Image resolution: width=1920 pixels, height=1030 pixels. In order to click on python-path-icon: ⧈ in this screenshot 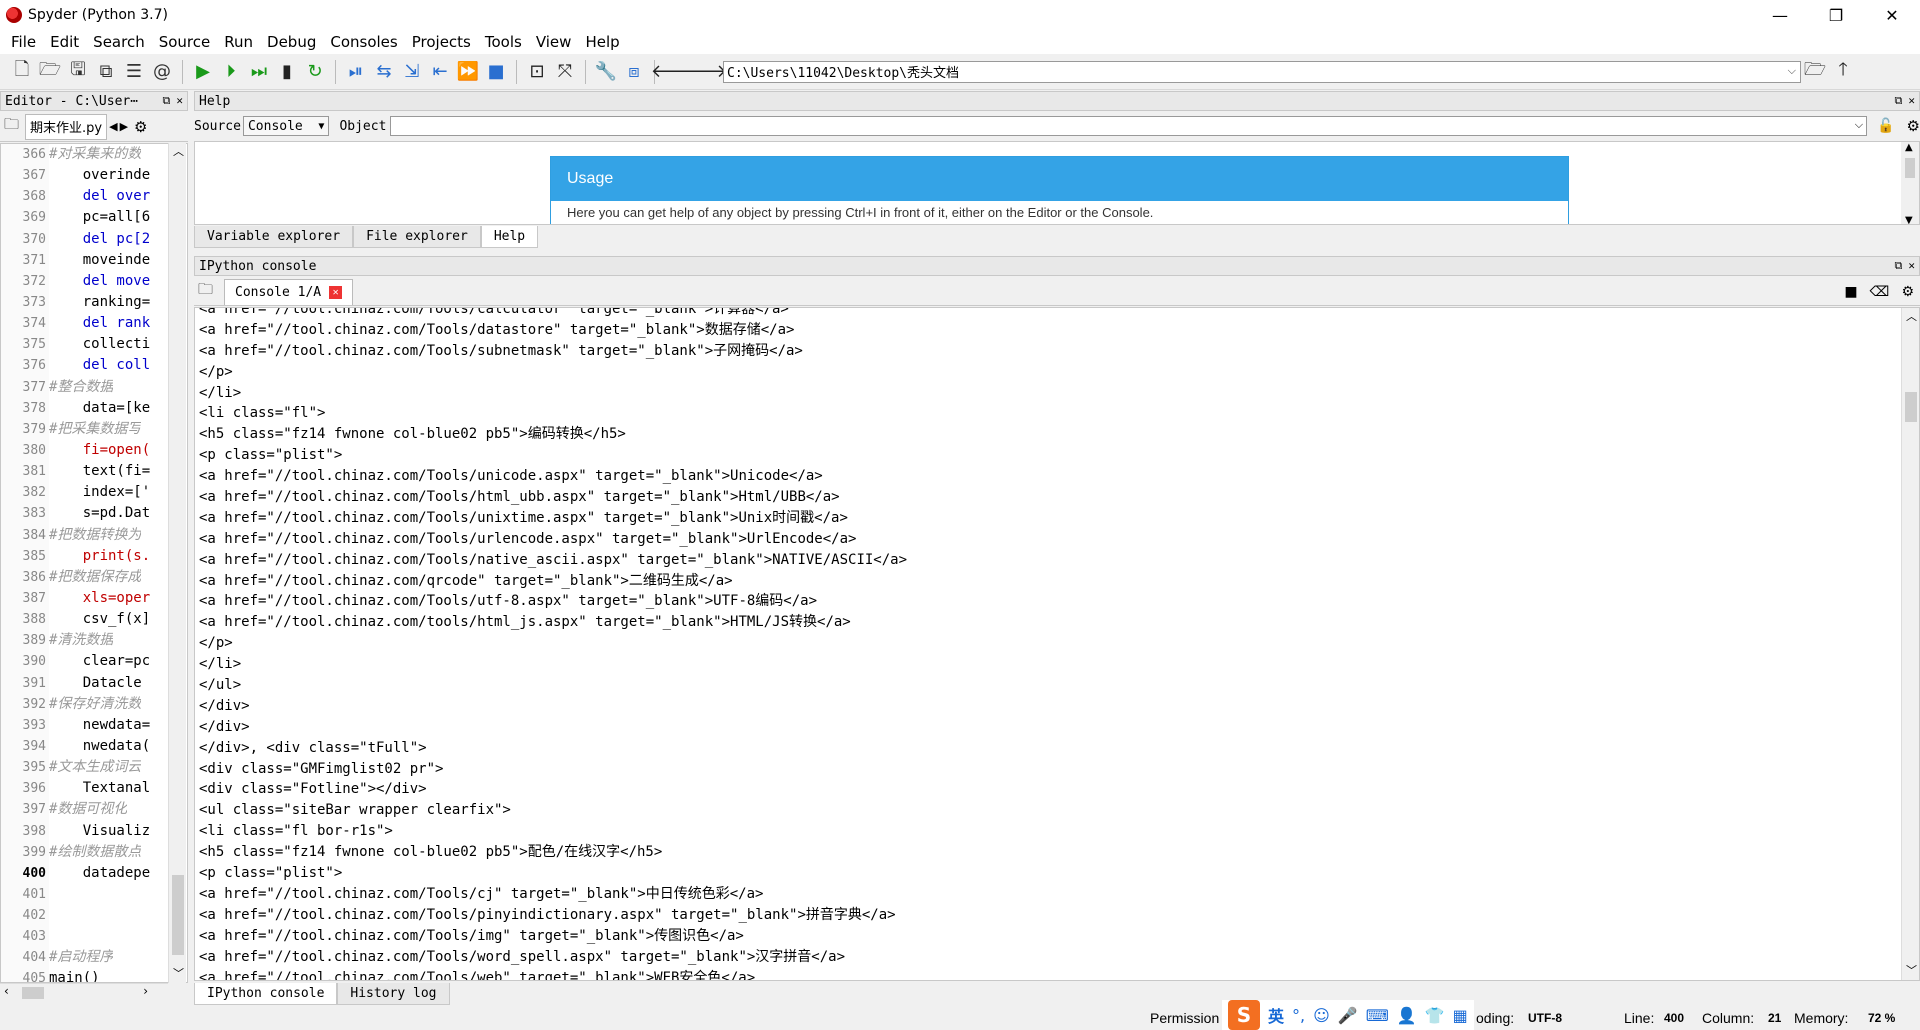, I will do `click(634, 72)`.